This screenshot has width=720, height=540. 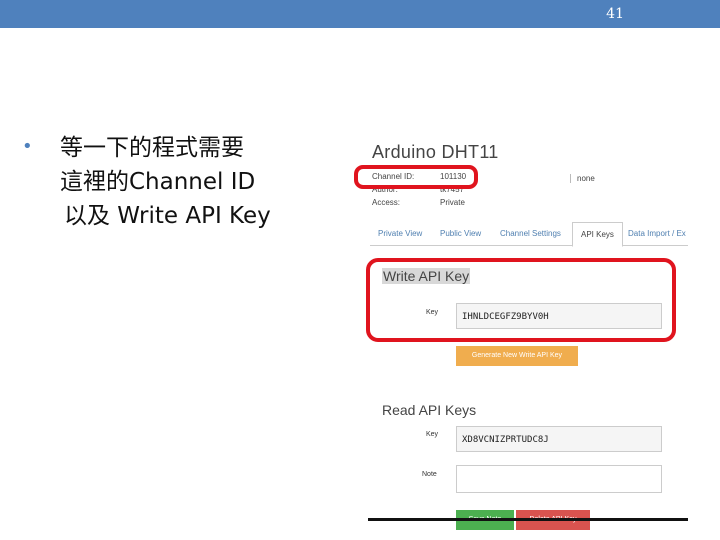 What do you see at coordinates (158, 182) in the screenshot?
I see `bullet-line-2: 這裡的Channel ID` at bounding box center [158, 182].